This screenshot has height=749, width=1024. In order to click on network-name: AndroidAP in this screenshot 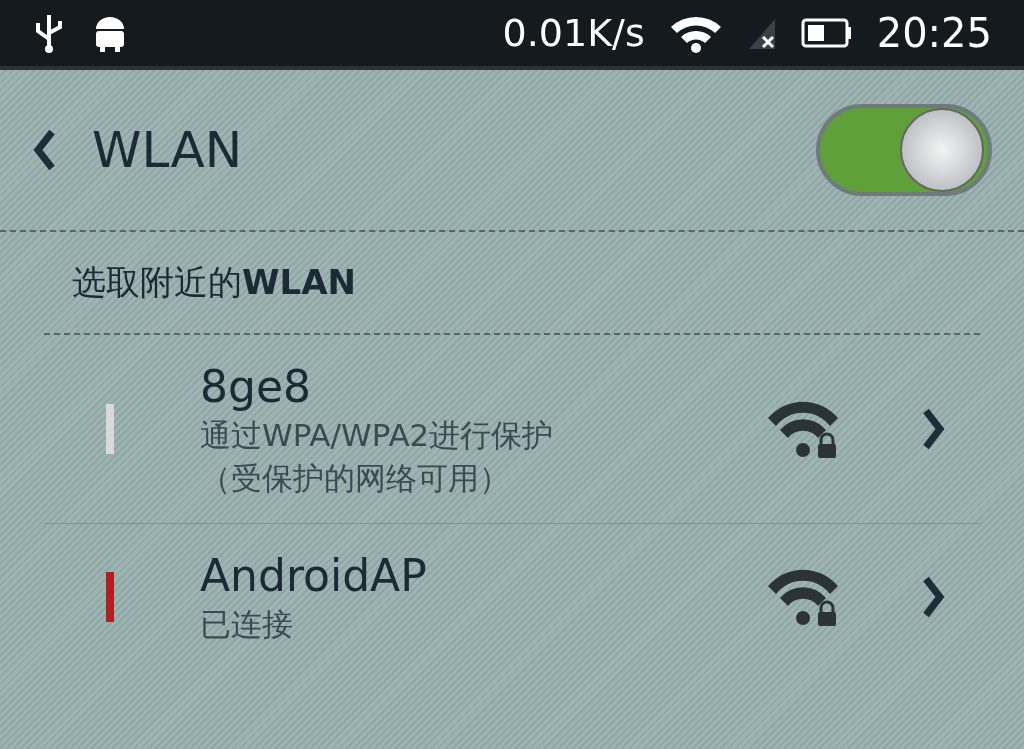, I will do `click(314, 576)`.